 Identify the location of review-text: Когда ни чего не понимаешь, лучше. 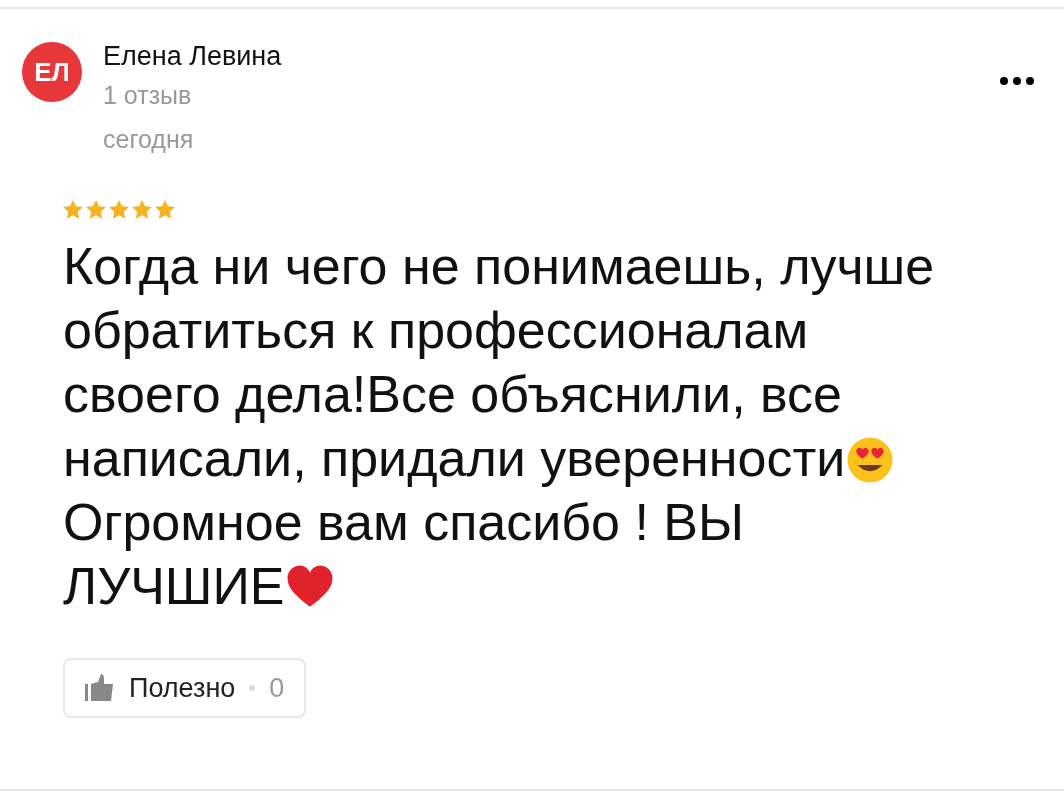
(499, 266).